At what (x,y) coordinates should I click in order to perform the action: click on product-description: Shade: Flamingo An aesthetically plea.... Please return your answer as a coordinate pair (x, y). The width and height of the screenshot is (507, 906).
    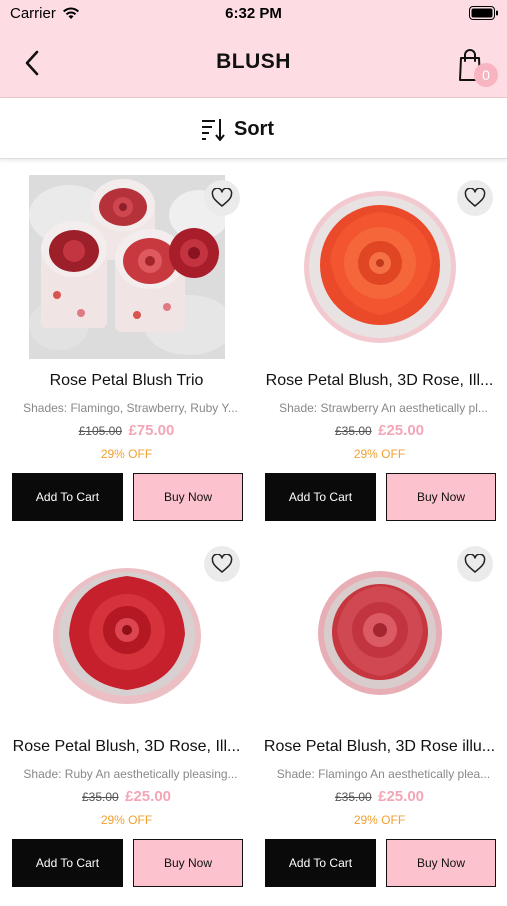
    Looking at the image, I should click on (383, 774).